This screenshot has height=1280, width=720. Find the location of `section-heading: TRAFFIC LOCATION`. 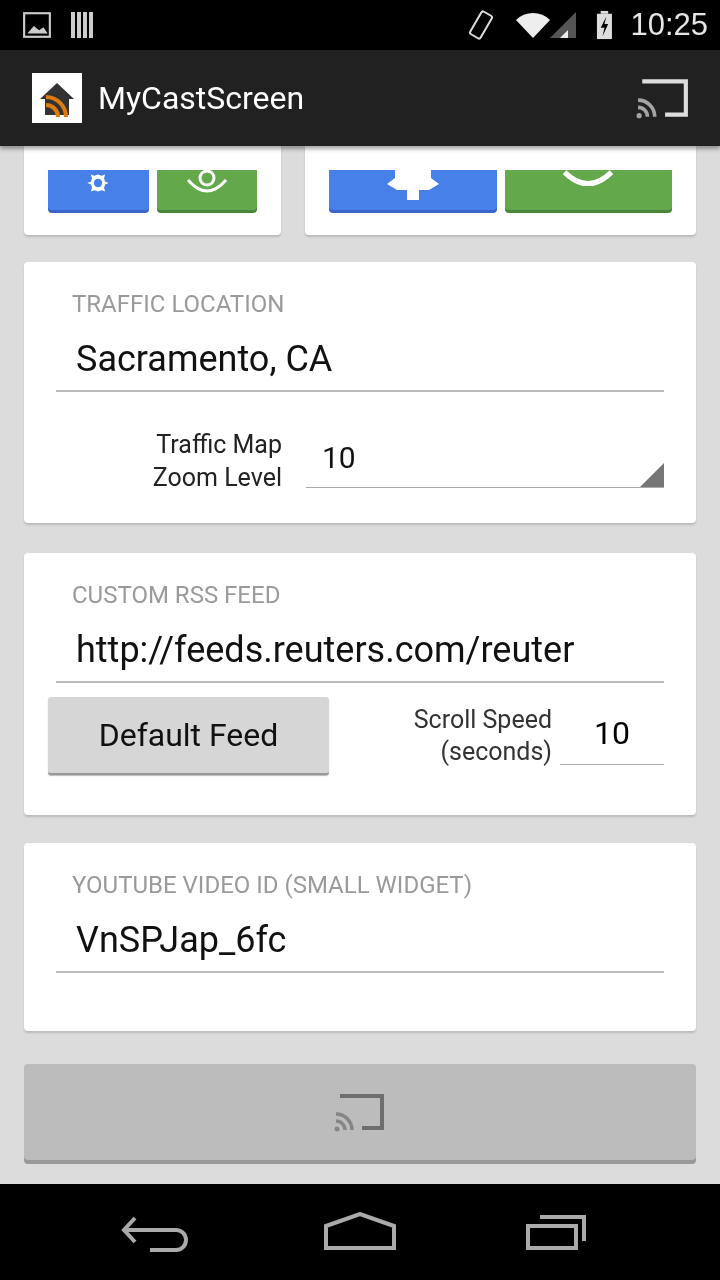

section-heading: TRAFFIC LOCATION is located at coordinates (179, 304).